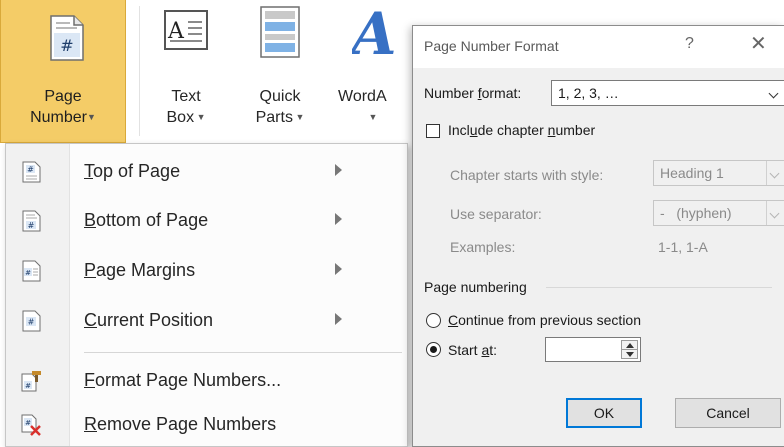 The width and height of the screenshot is (784, 447). I want to click on page-number-label-1: Page, so click(63, 96).